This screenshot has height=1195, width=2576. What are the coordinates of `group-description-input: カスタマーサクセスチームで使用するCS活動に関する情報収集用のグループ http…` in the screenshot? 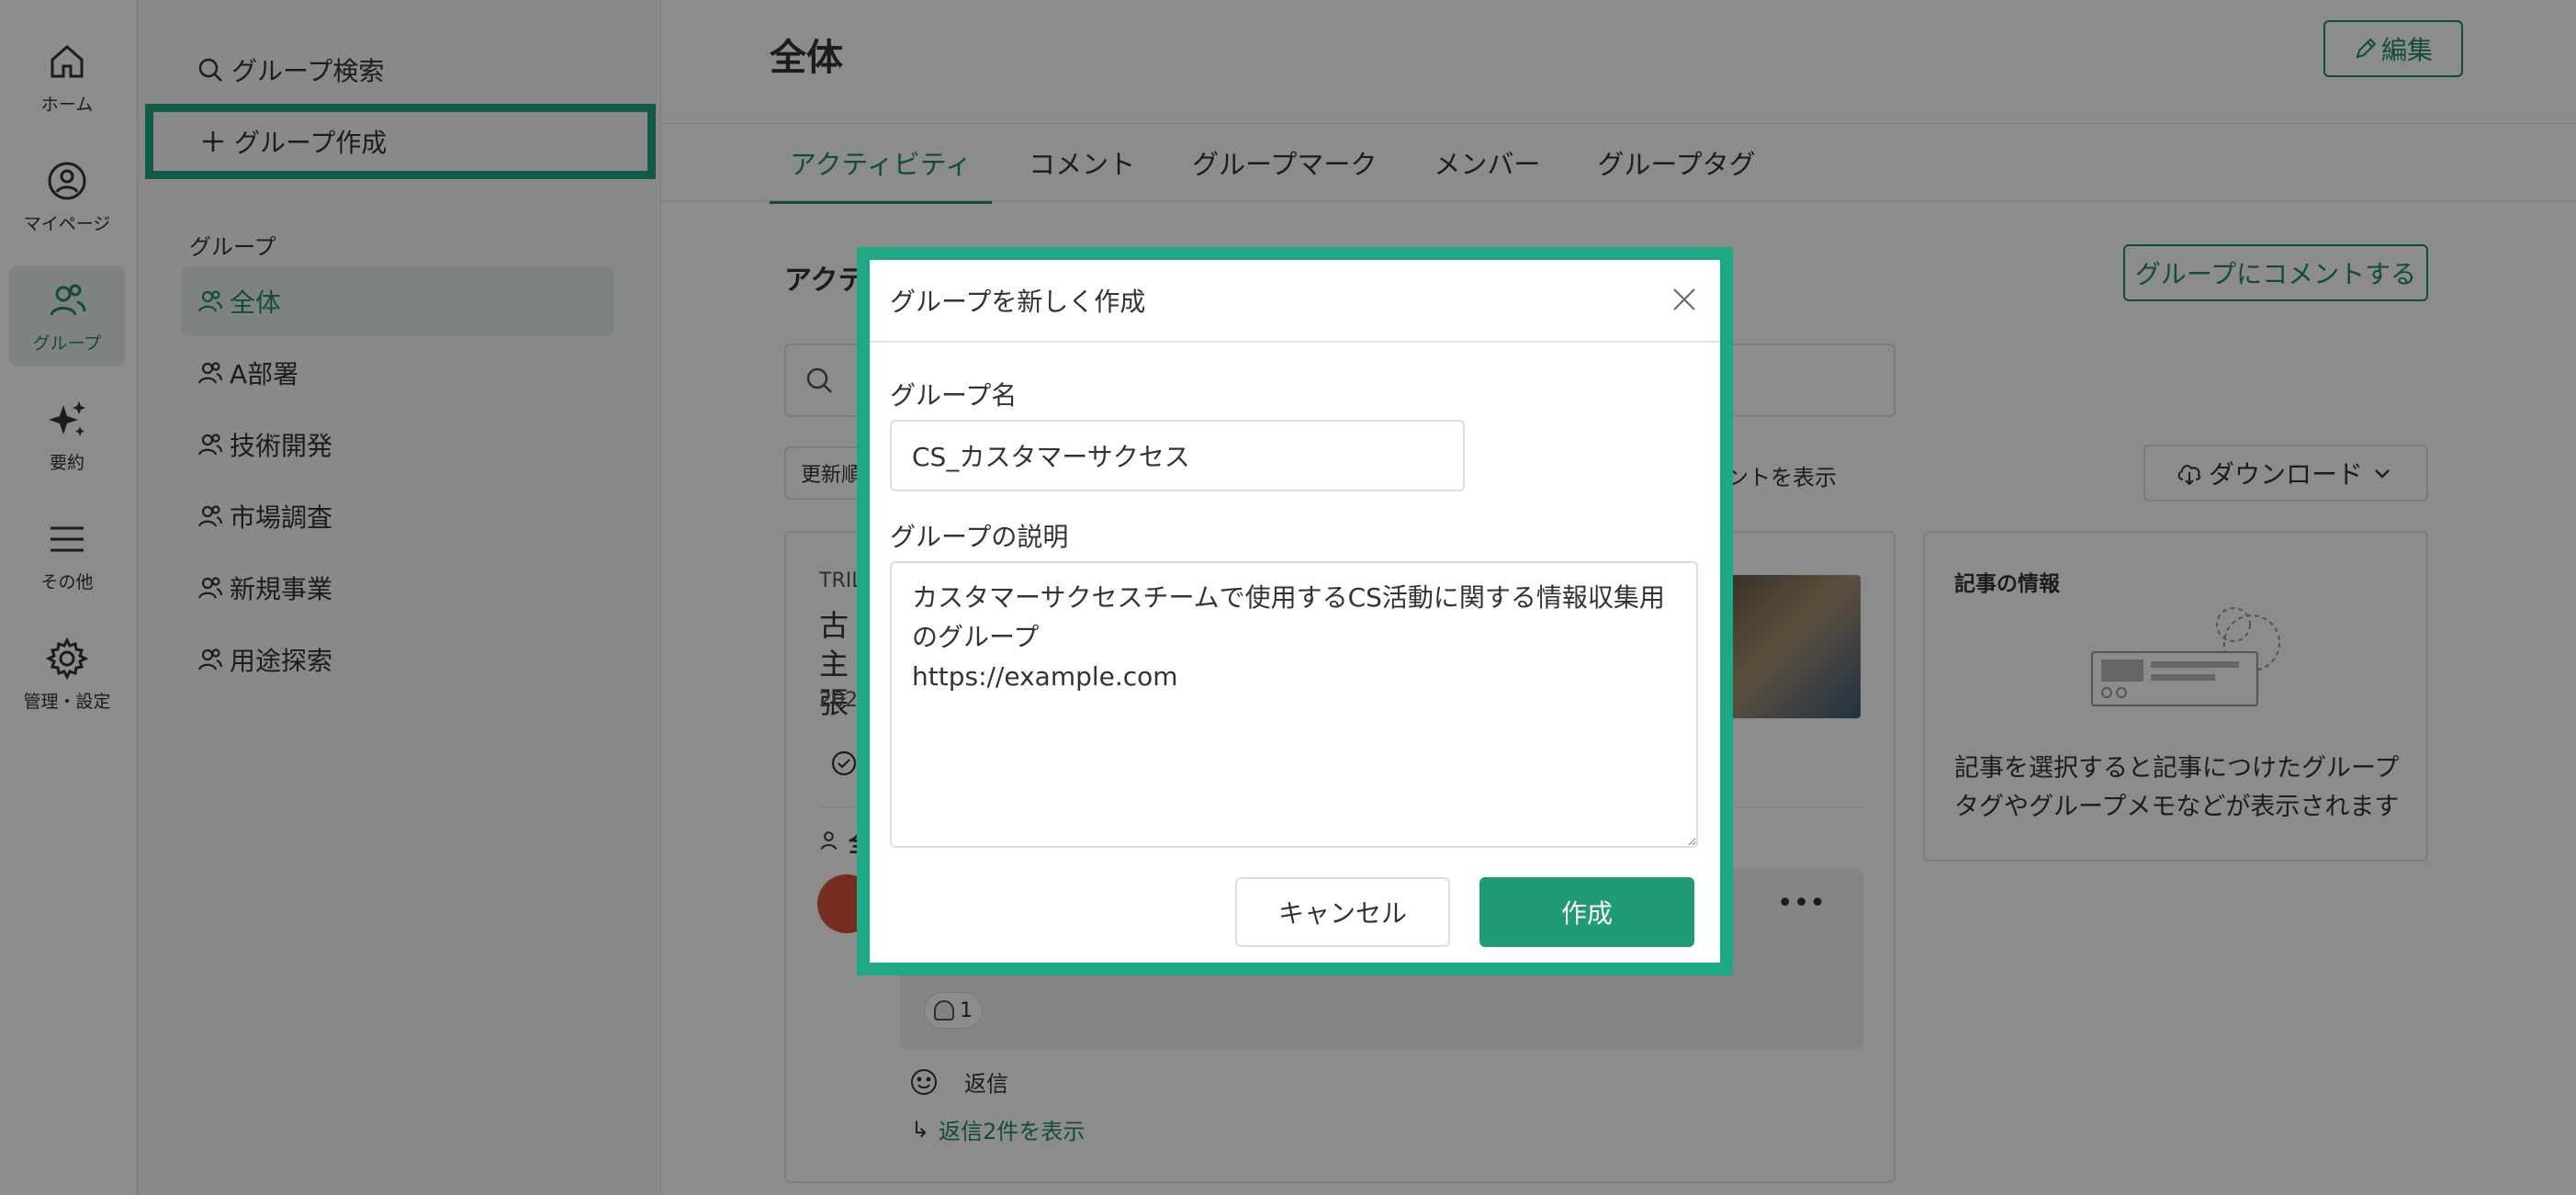 It's located at (1294, 704).